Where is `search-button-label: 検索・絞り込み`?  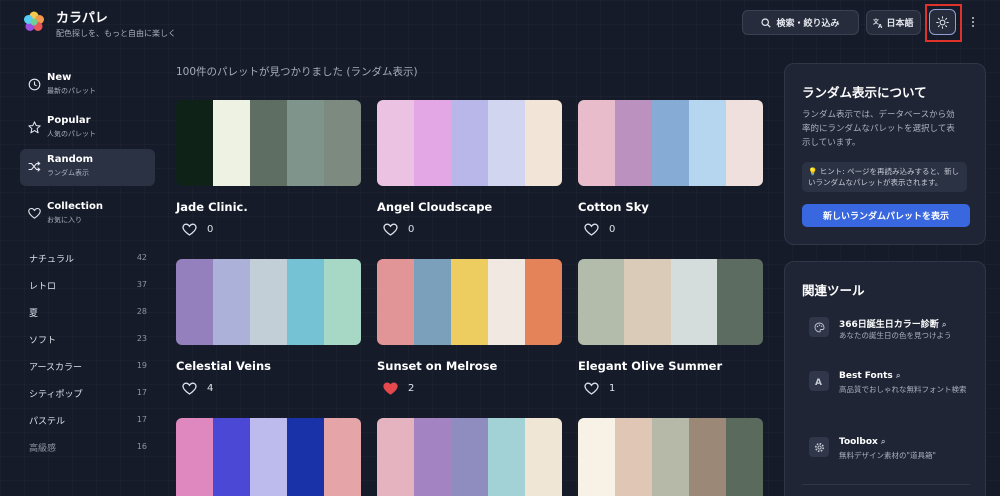 search-button-label: 検索・絞り込み is located at coordinates (808, 24).